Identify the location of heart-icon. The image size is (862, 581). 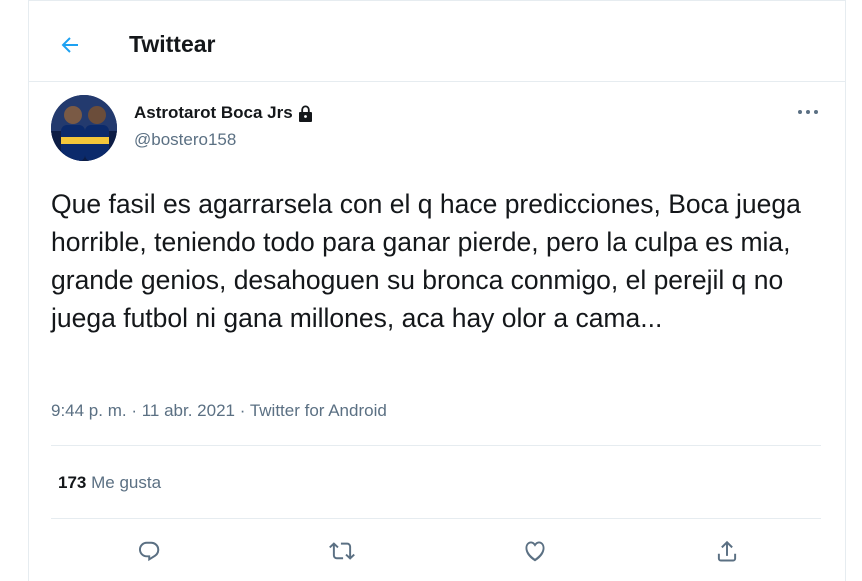
(535, 551).